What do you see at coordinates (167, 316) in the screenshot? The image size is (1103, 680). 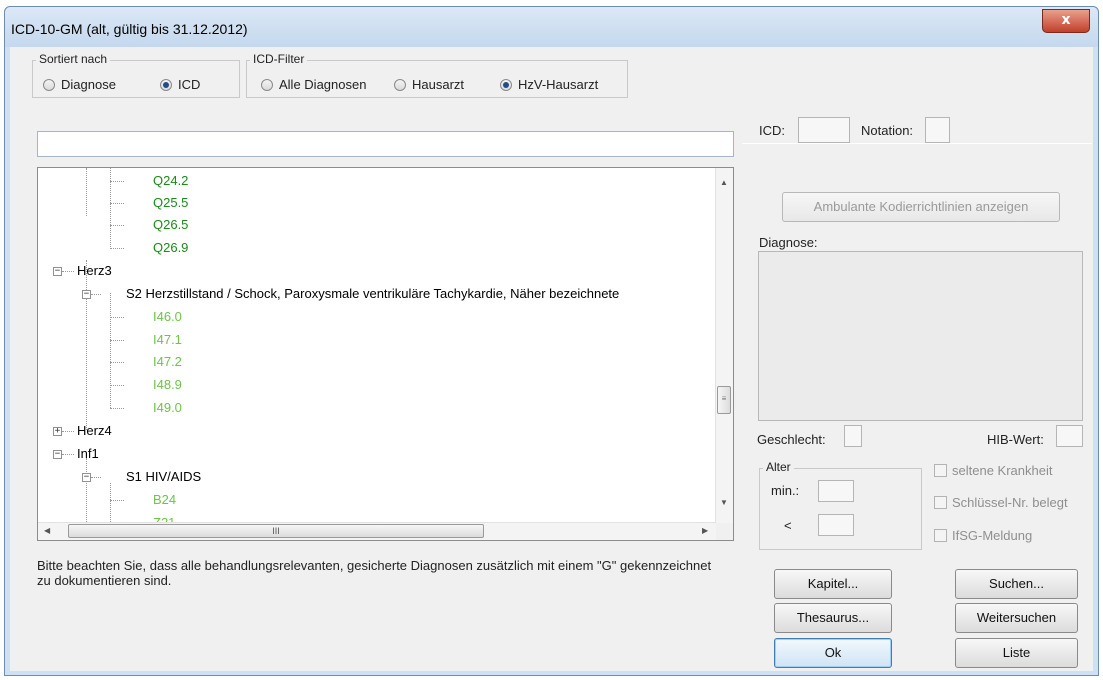 I see `tree-item-i46-0: I46.0` at bounding box center [167, 316].